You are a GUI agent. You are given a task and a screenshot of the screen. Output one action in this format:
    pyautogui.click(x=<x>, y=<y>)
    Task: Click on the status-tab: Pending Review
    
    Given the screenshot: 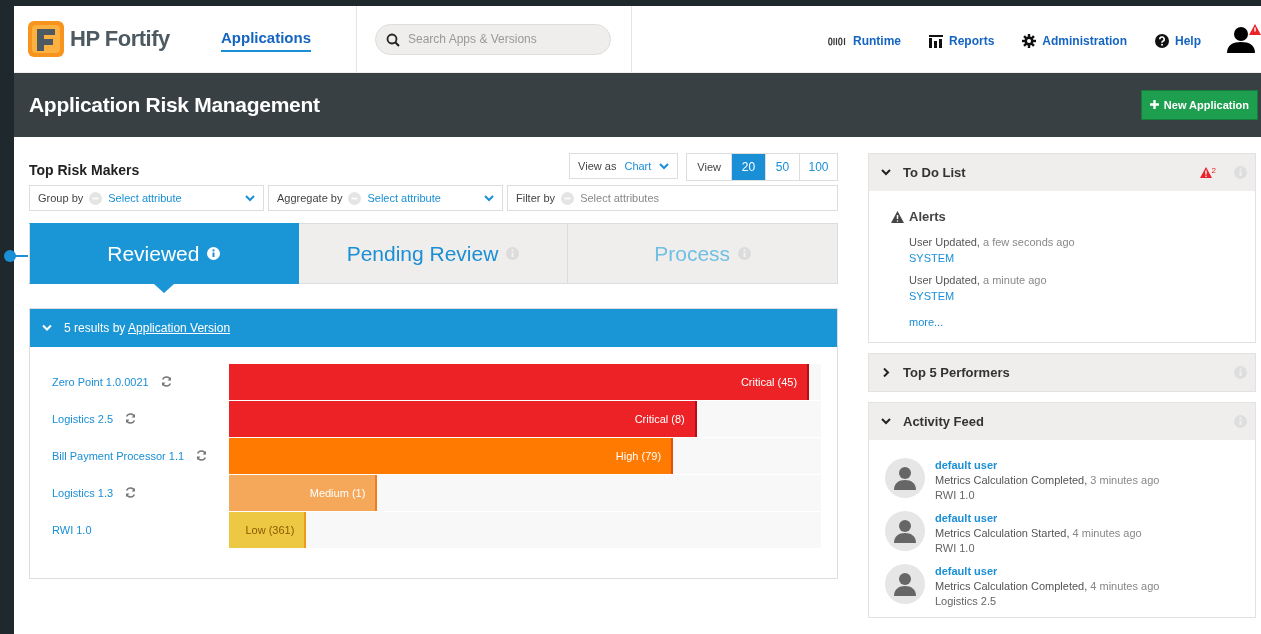 What is the action you would take?
    pyautogui.click(x=433, y=253)
    